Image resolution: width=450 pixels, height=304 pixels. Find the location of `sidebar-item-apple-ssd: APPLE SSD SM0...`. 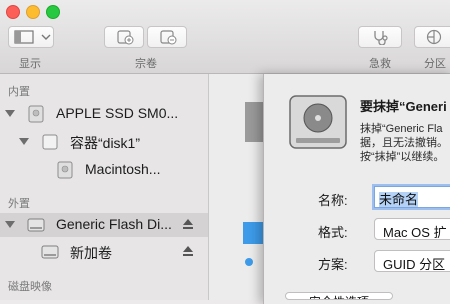

sidebar-item-apple-ssd: APPLE SSD SM0... is located at coordinates (104, 114).